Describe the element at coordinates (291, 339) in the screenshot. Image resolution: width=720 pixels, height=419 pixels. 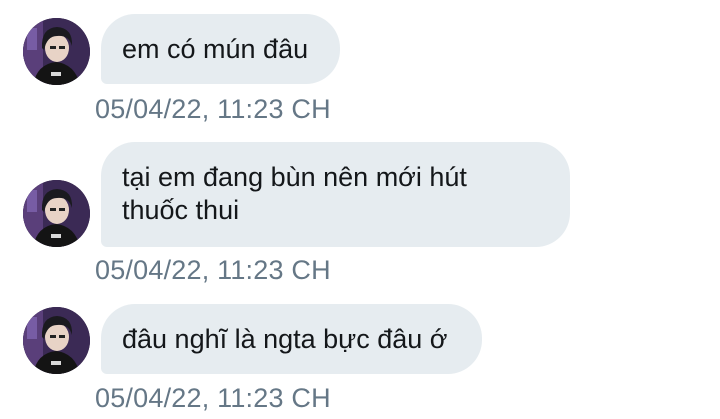
I see `message-bubble: đâu nghĩ là ngta bực đâu ớ` at that location.